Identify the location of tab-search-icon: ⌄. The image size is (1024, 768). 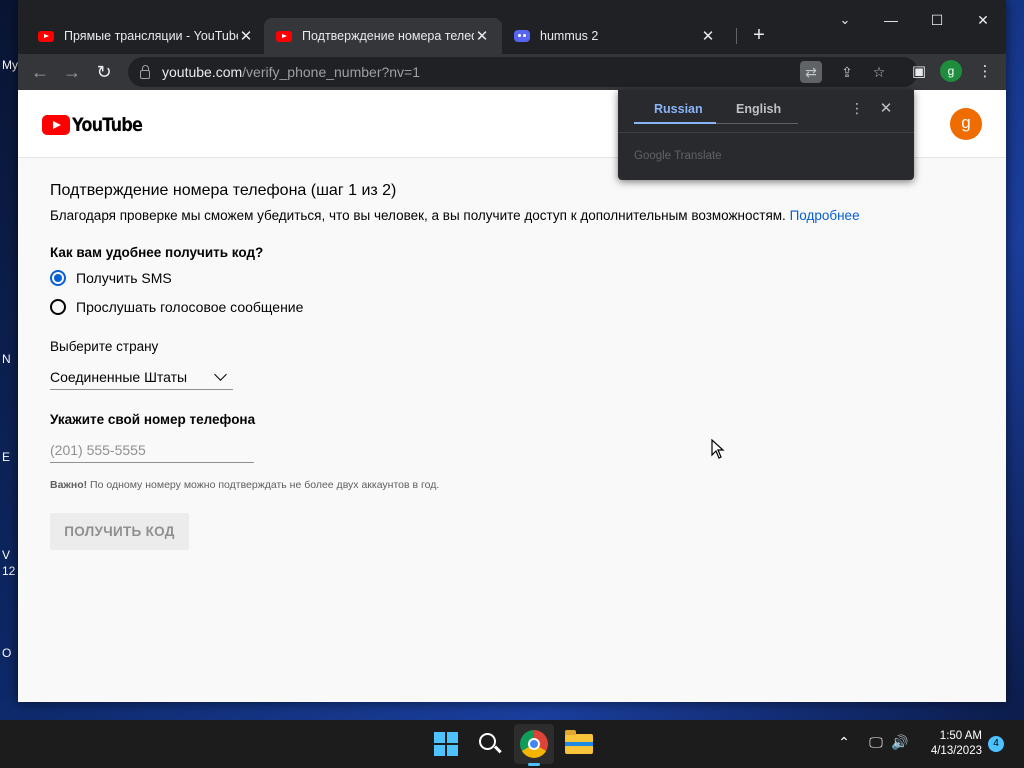
(845, 20).